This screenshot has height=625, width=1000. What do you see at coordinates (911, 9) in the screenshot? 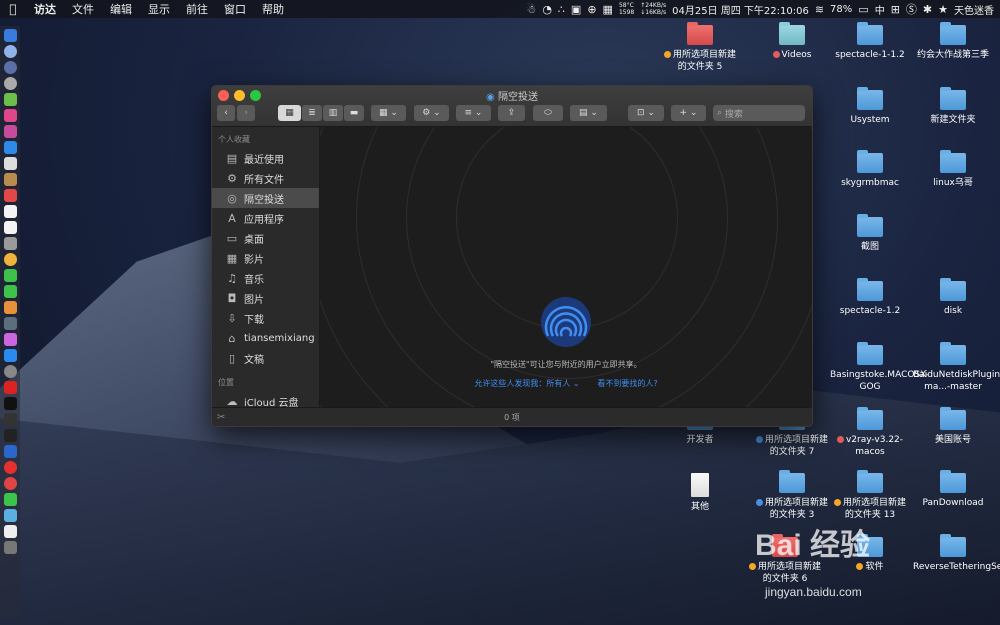
I see `sogou-icon: Ⓢ` at bounding box center [911, 9].